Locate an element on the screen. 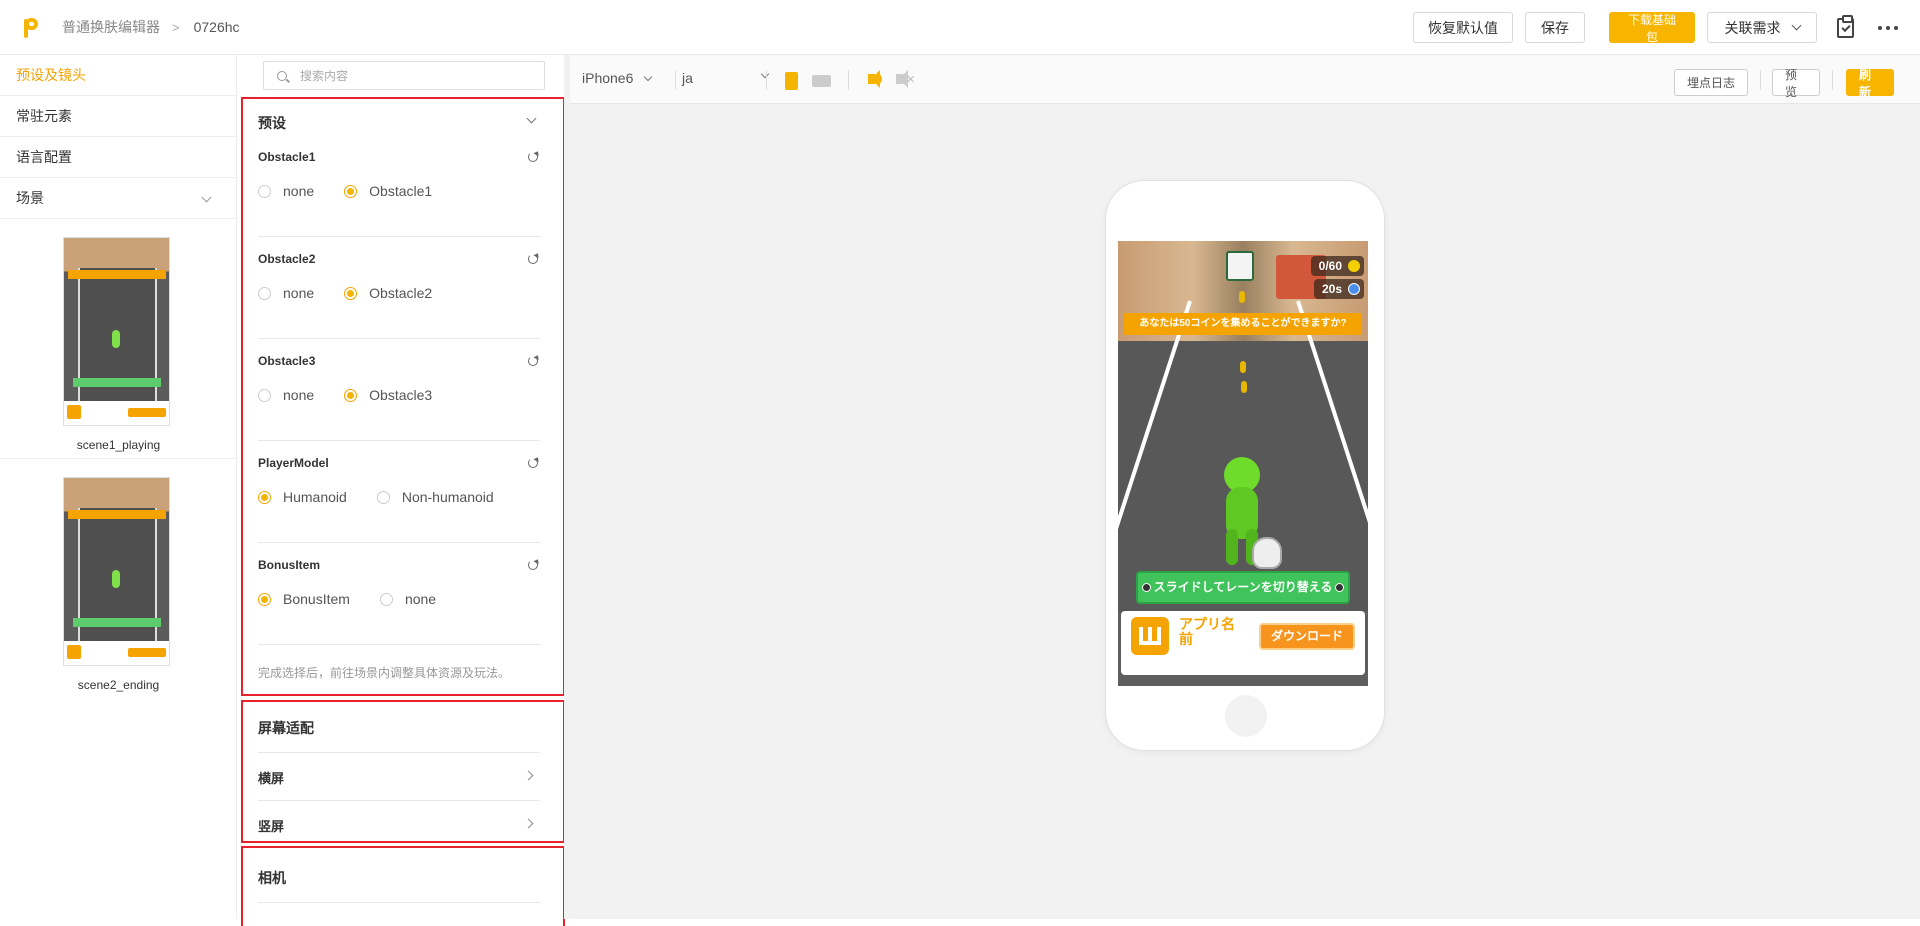  radio-option: Obstacle3 is located at coordinates (388, 395).